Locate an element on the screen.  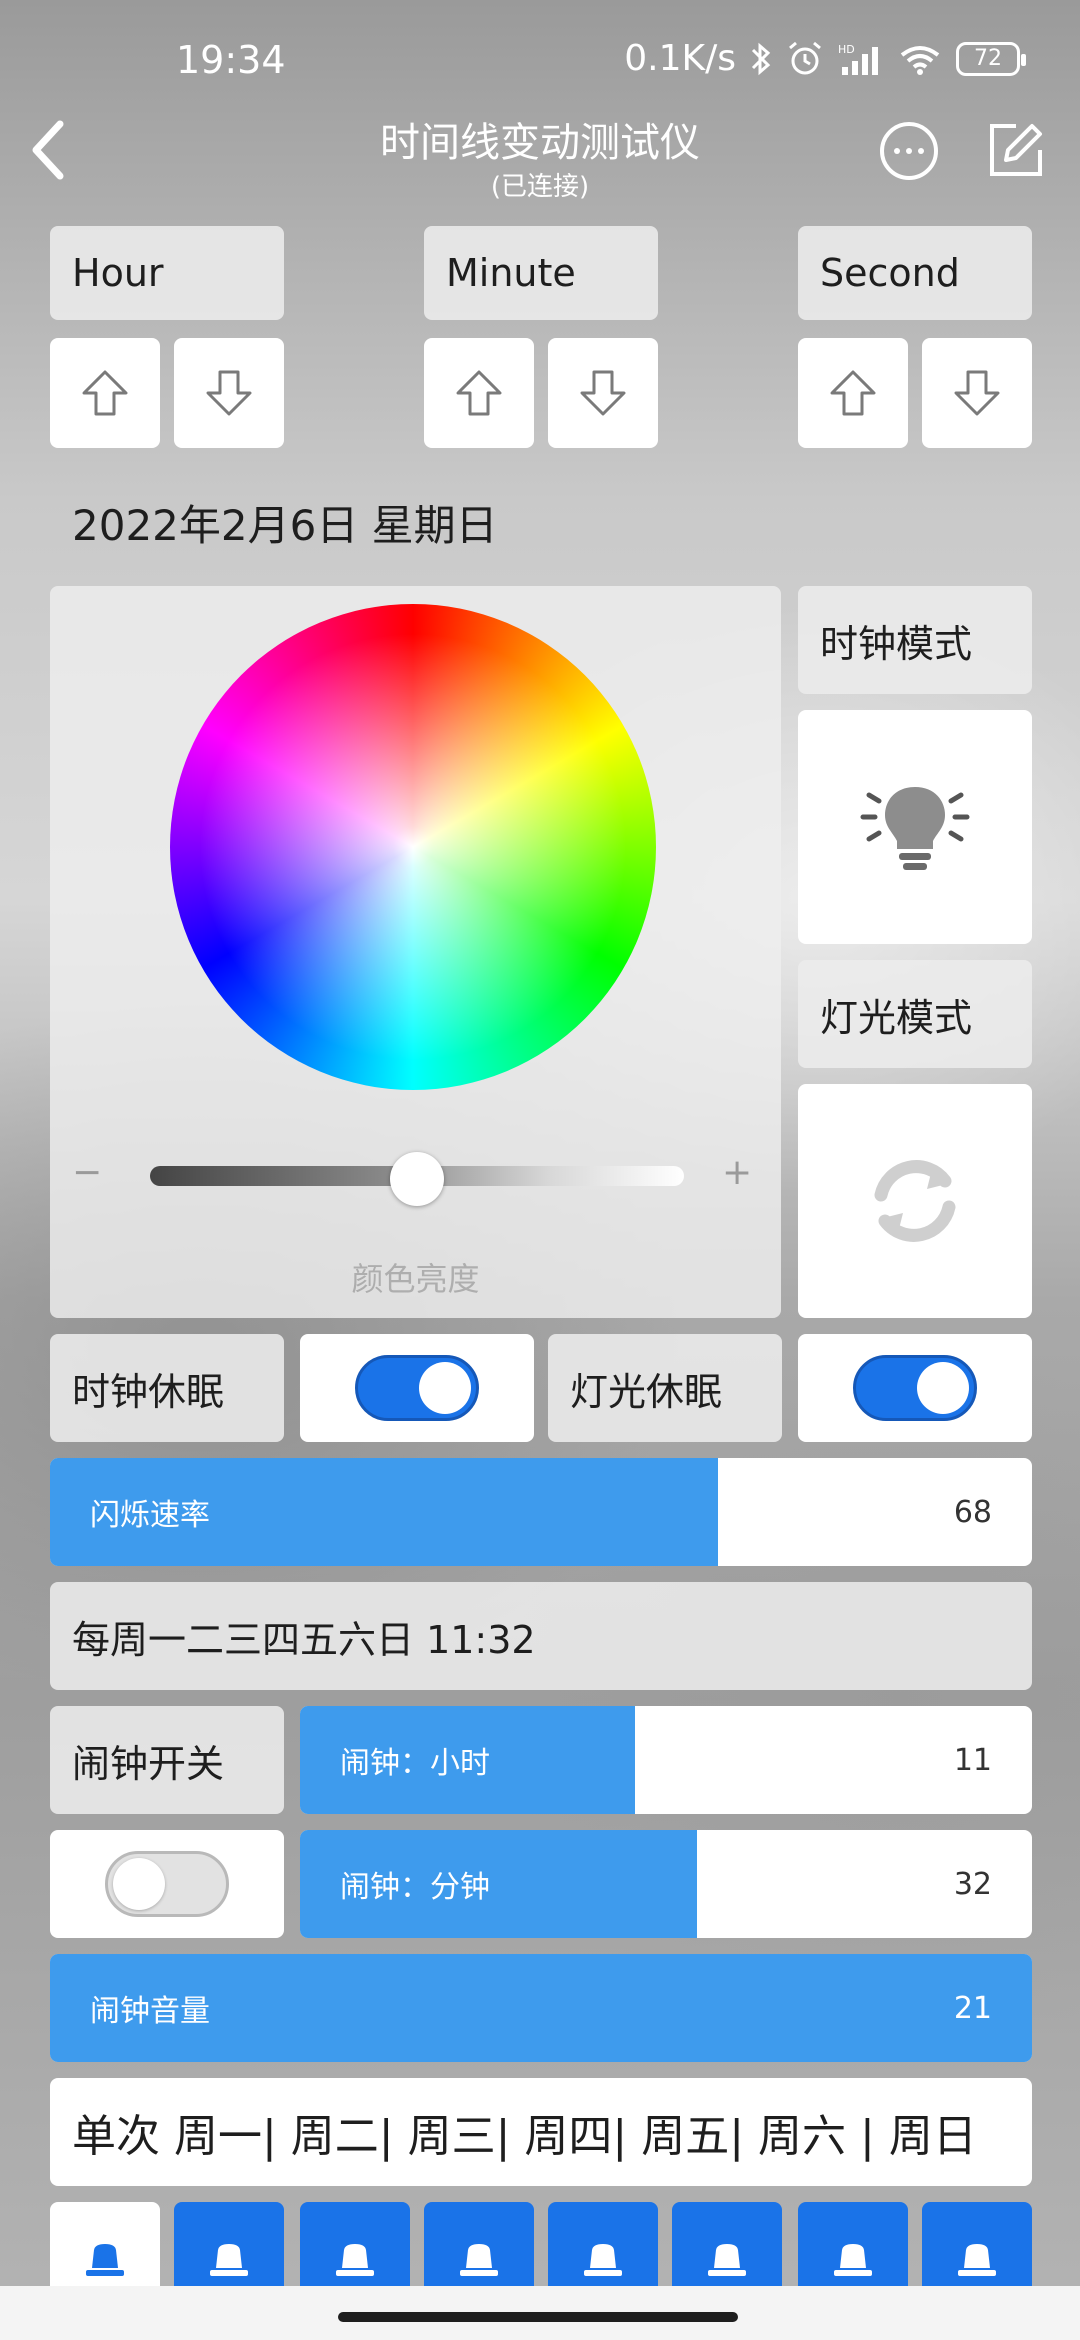
edit-icon is located at coordinates (1016, 150).